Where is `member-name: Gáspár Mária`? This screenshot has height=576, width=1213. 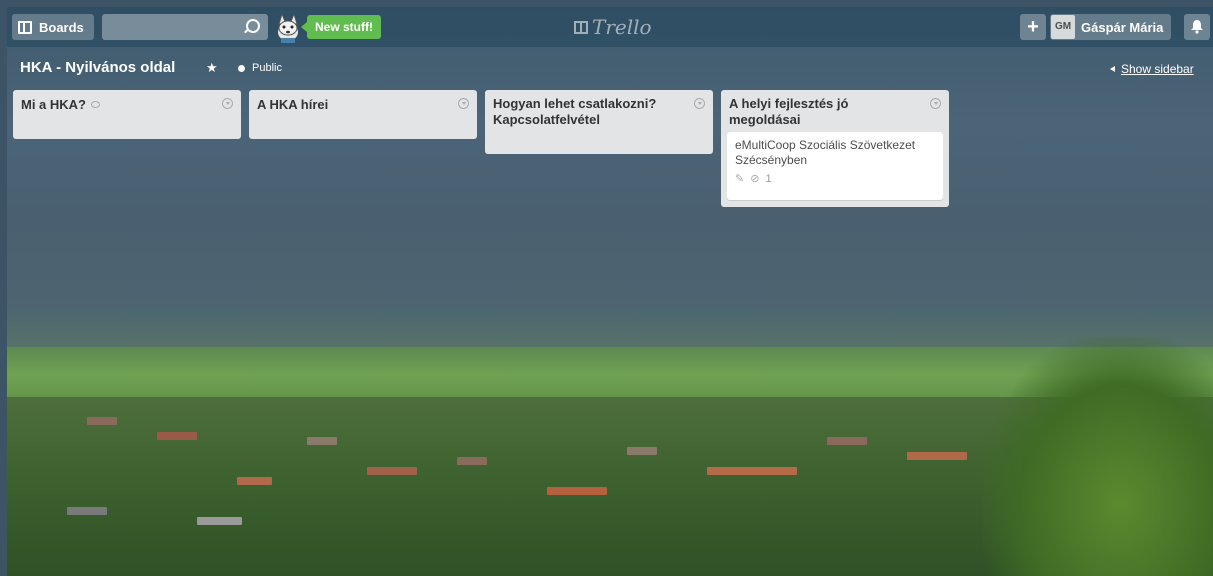
member-name: Gáspár Mária is located at coordinates (1122, 27).